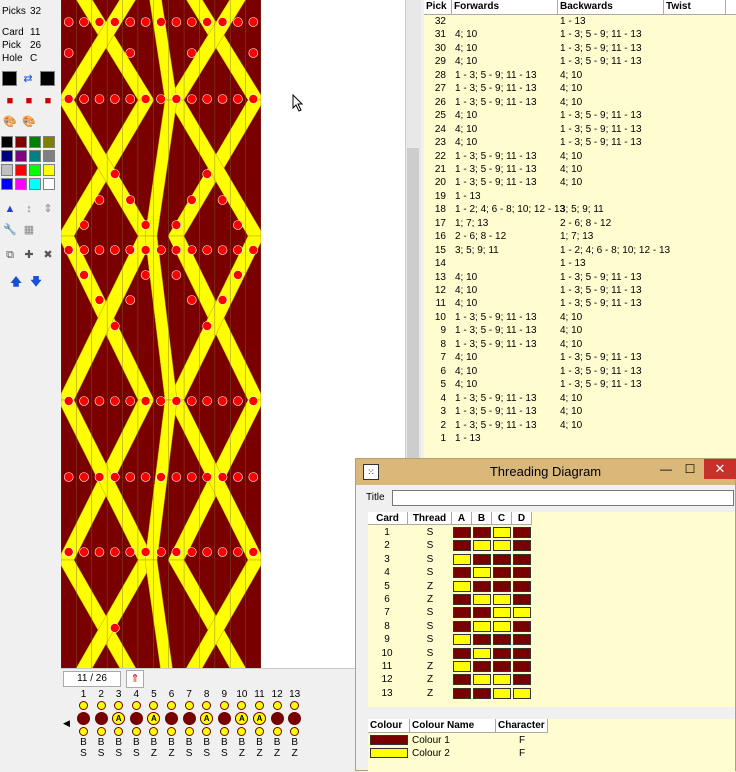  What do you see at coordinates (522, 726) in the screenshot?
I see `colour-header-cell: Character` at bounding box center [522, 726].